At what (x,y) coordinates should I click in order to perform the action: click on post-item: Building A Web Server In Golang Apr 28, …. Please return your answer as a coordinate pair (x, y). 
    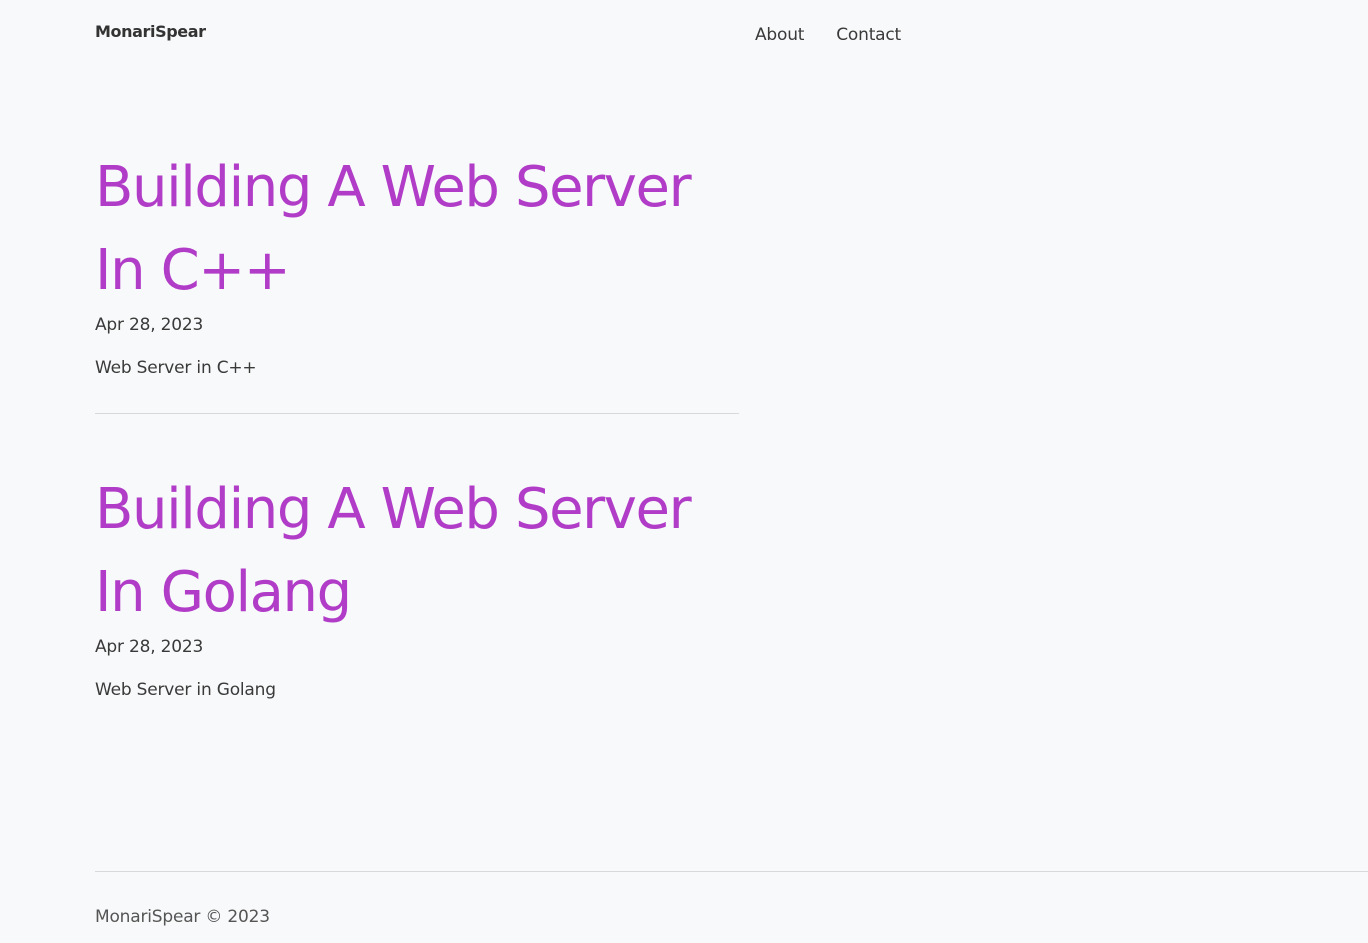
    Looking at the image, I should click on (417, 584).